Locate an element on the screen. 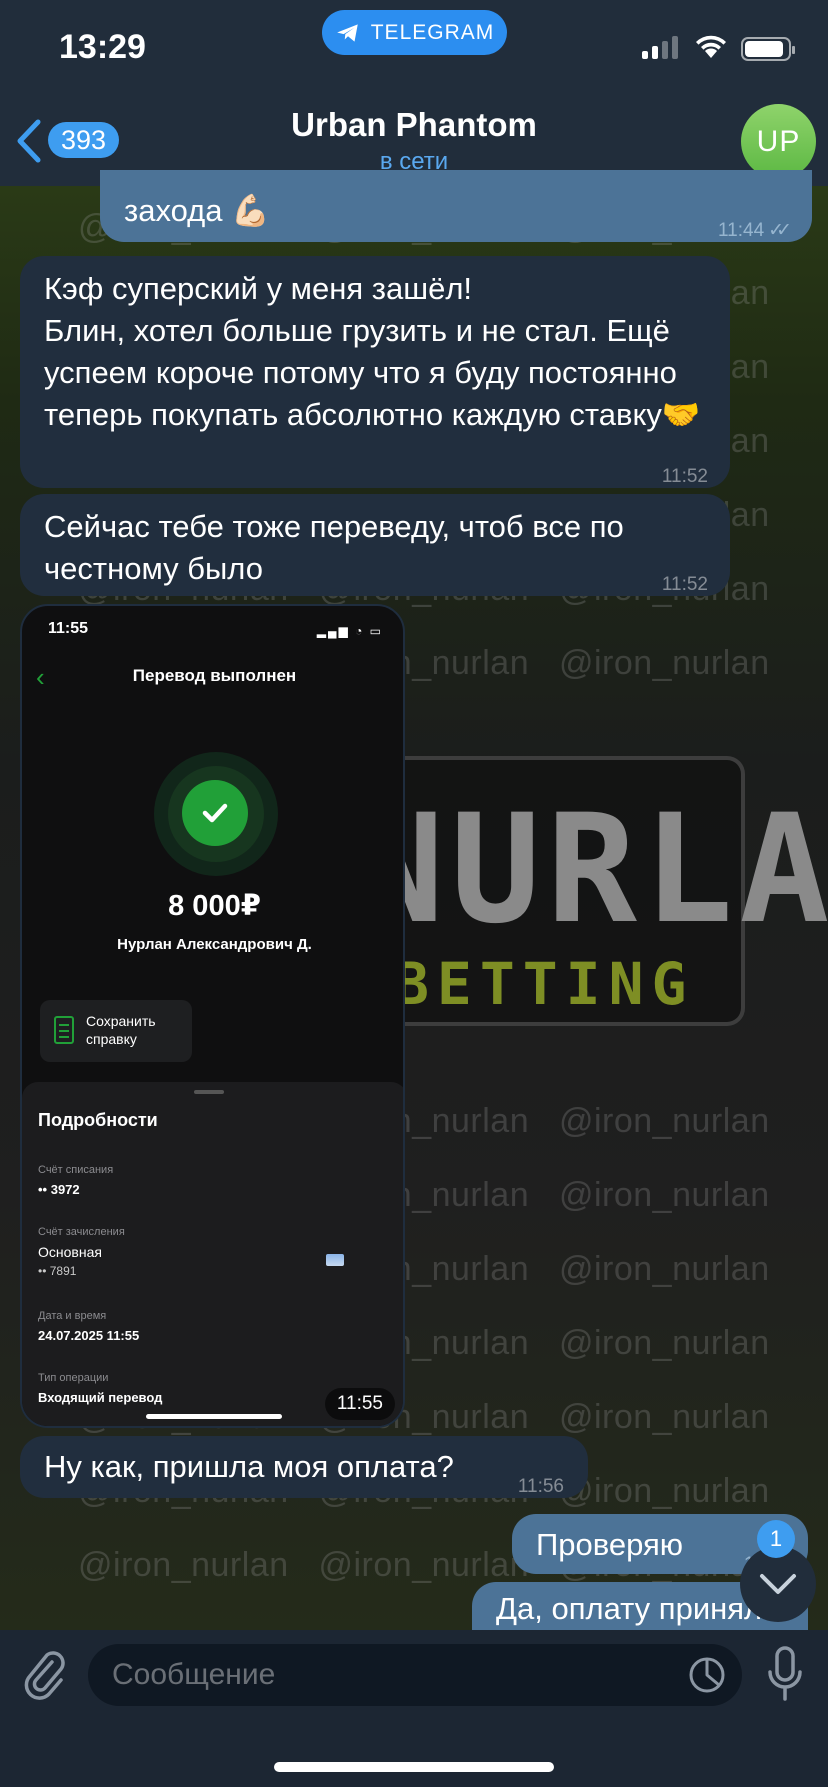 The height and width of the screenshot is (1787, 828). message-input is located at coordinates (392, 1675).